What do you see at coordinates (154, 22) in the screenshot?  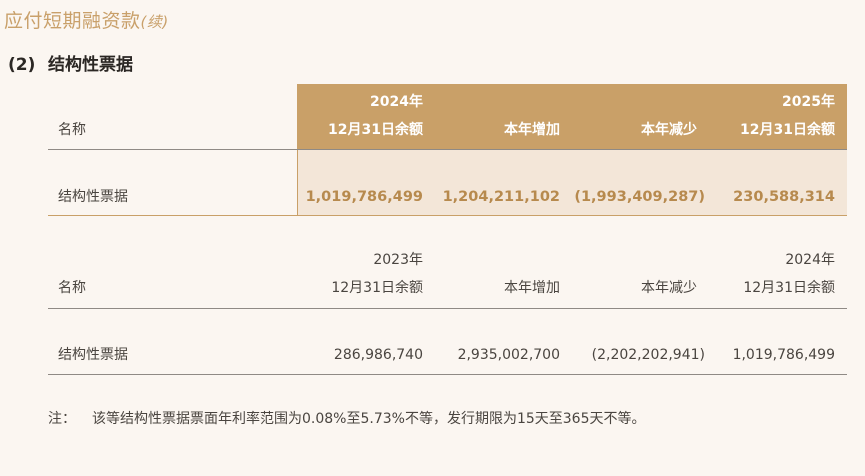 I see `page-title-continued: (续)` at bounding box center [154, 22].